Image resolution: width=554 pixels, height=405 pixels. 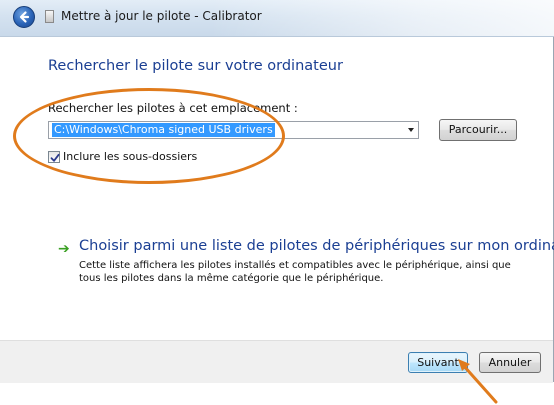 I want to click on back-button, so click(x=24, y=17).